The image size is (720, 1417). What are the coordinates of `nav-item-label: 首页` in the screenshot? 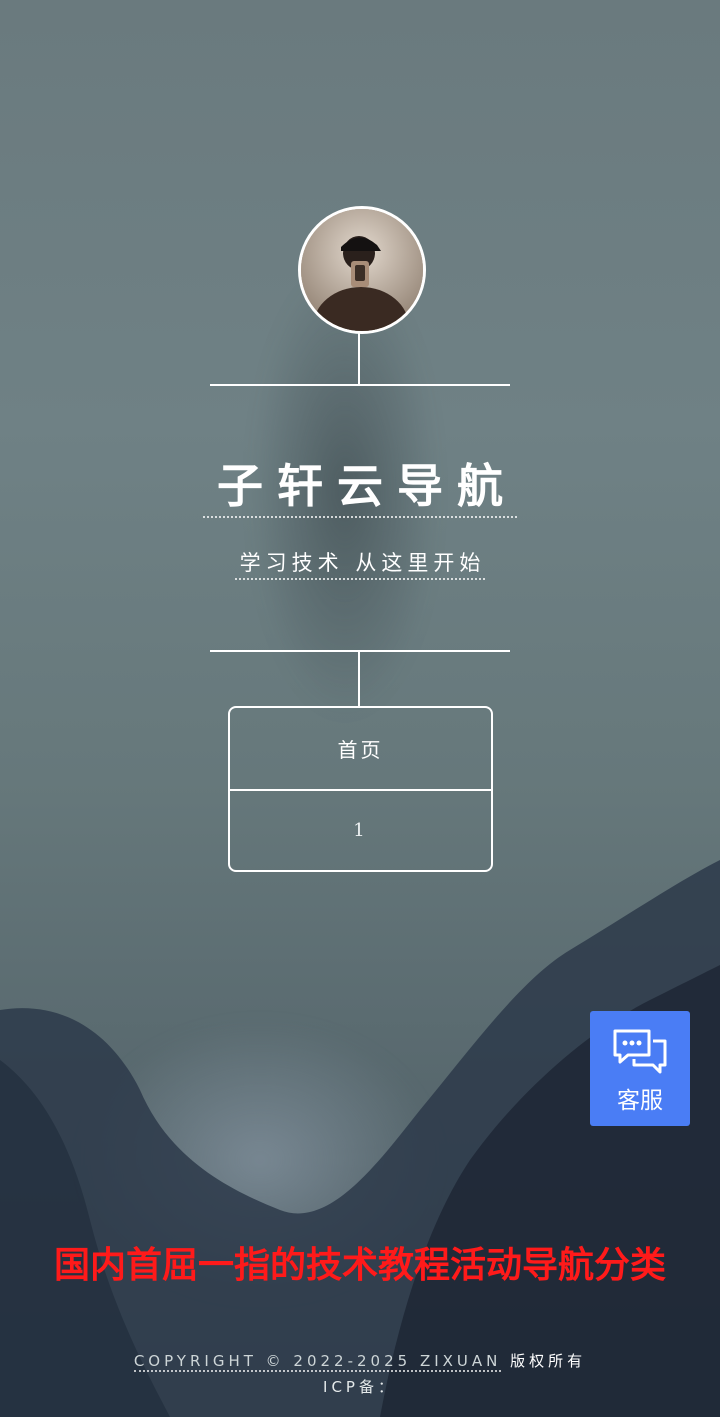 It's located at (360, 750).